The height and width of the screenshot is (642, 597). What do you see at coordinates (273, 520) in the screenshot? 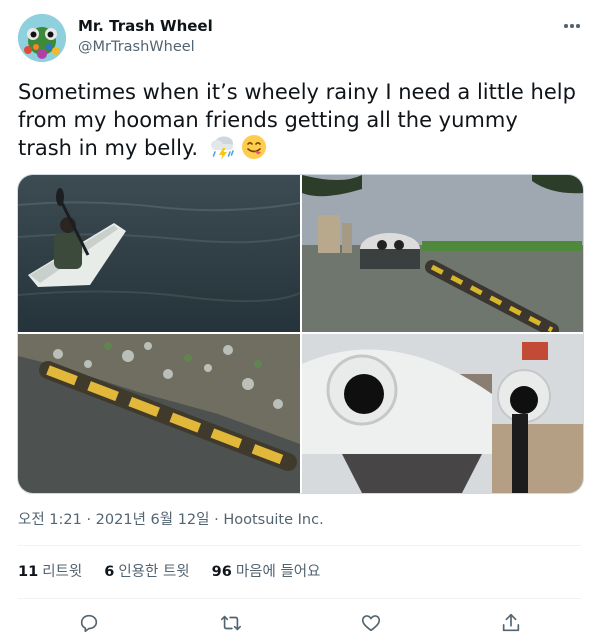
I see `tweet-source: Hootsuite Inc.` at bounding box center [273, 520].